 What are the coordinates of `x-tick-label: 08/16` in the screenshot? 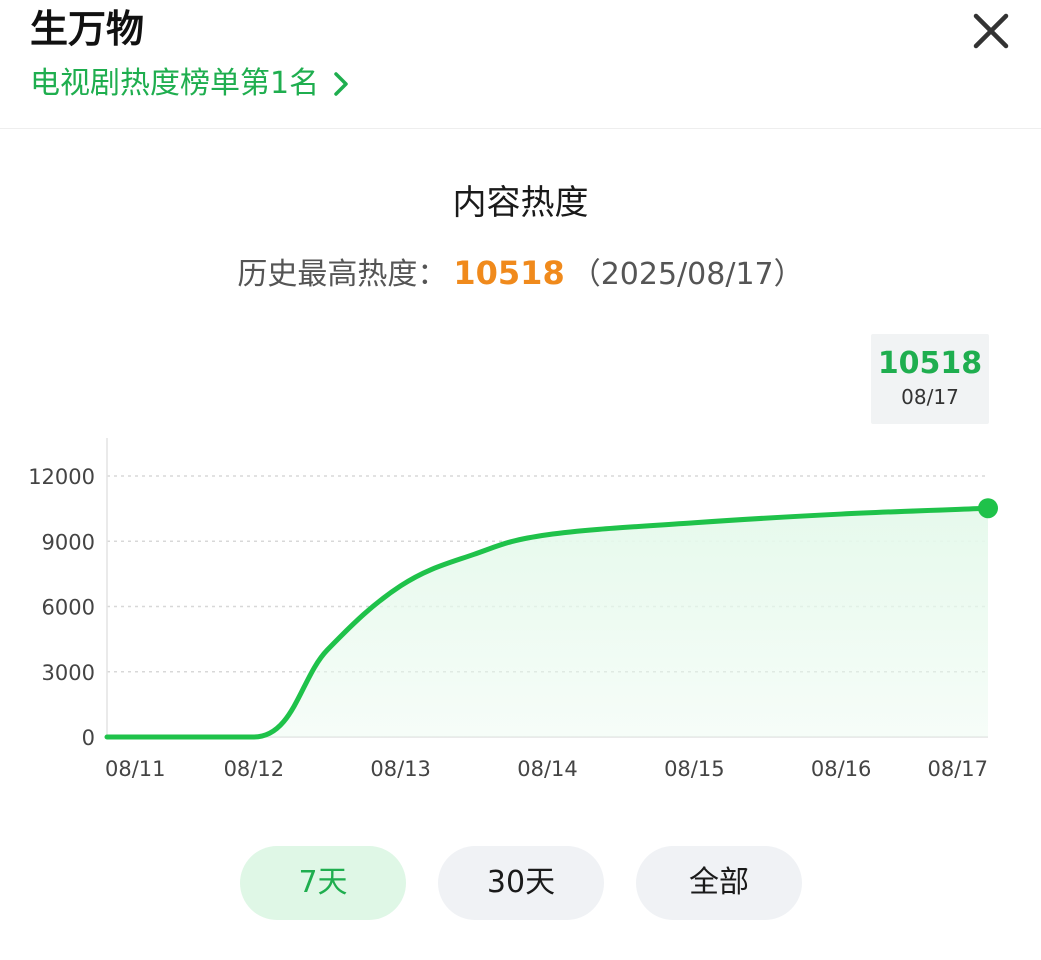 It's located at (841, 769).